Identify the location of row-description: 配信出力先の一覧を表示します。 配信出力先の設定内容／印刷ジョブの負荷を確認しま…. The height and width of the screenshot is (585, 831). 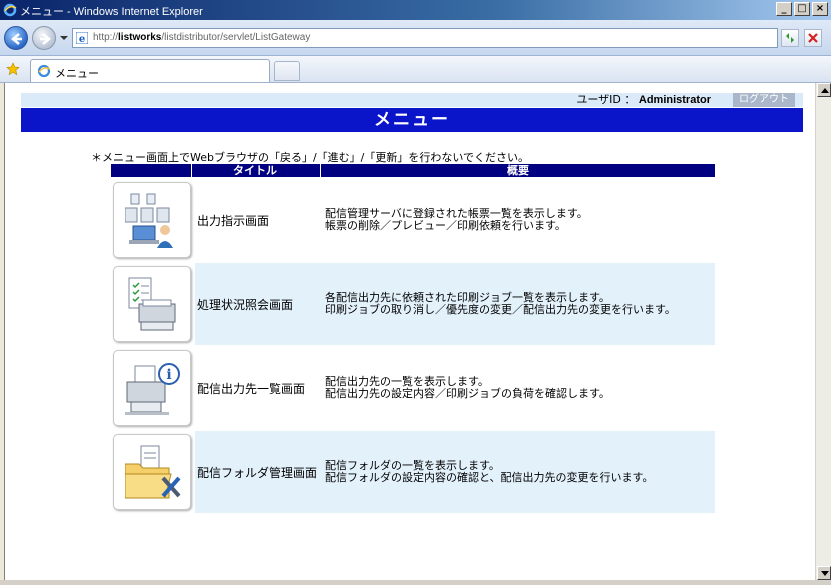
(467, 387).